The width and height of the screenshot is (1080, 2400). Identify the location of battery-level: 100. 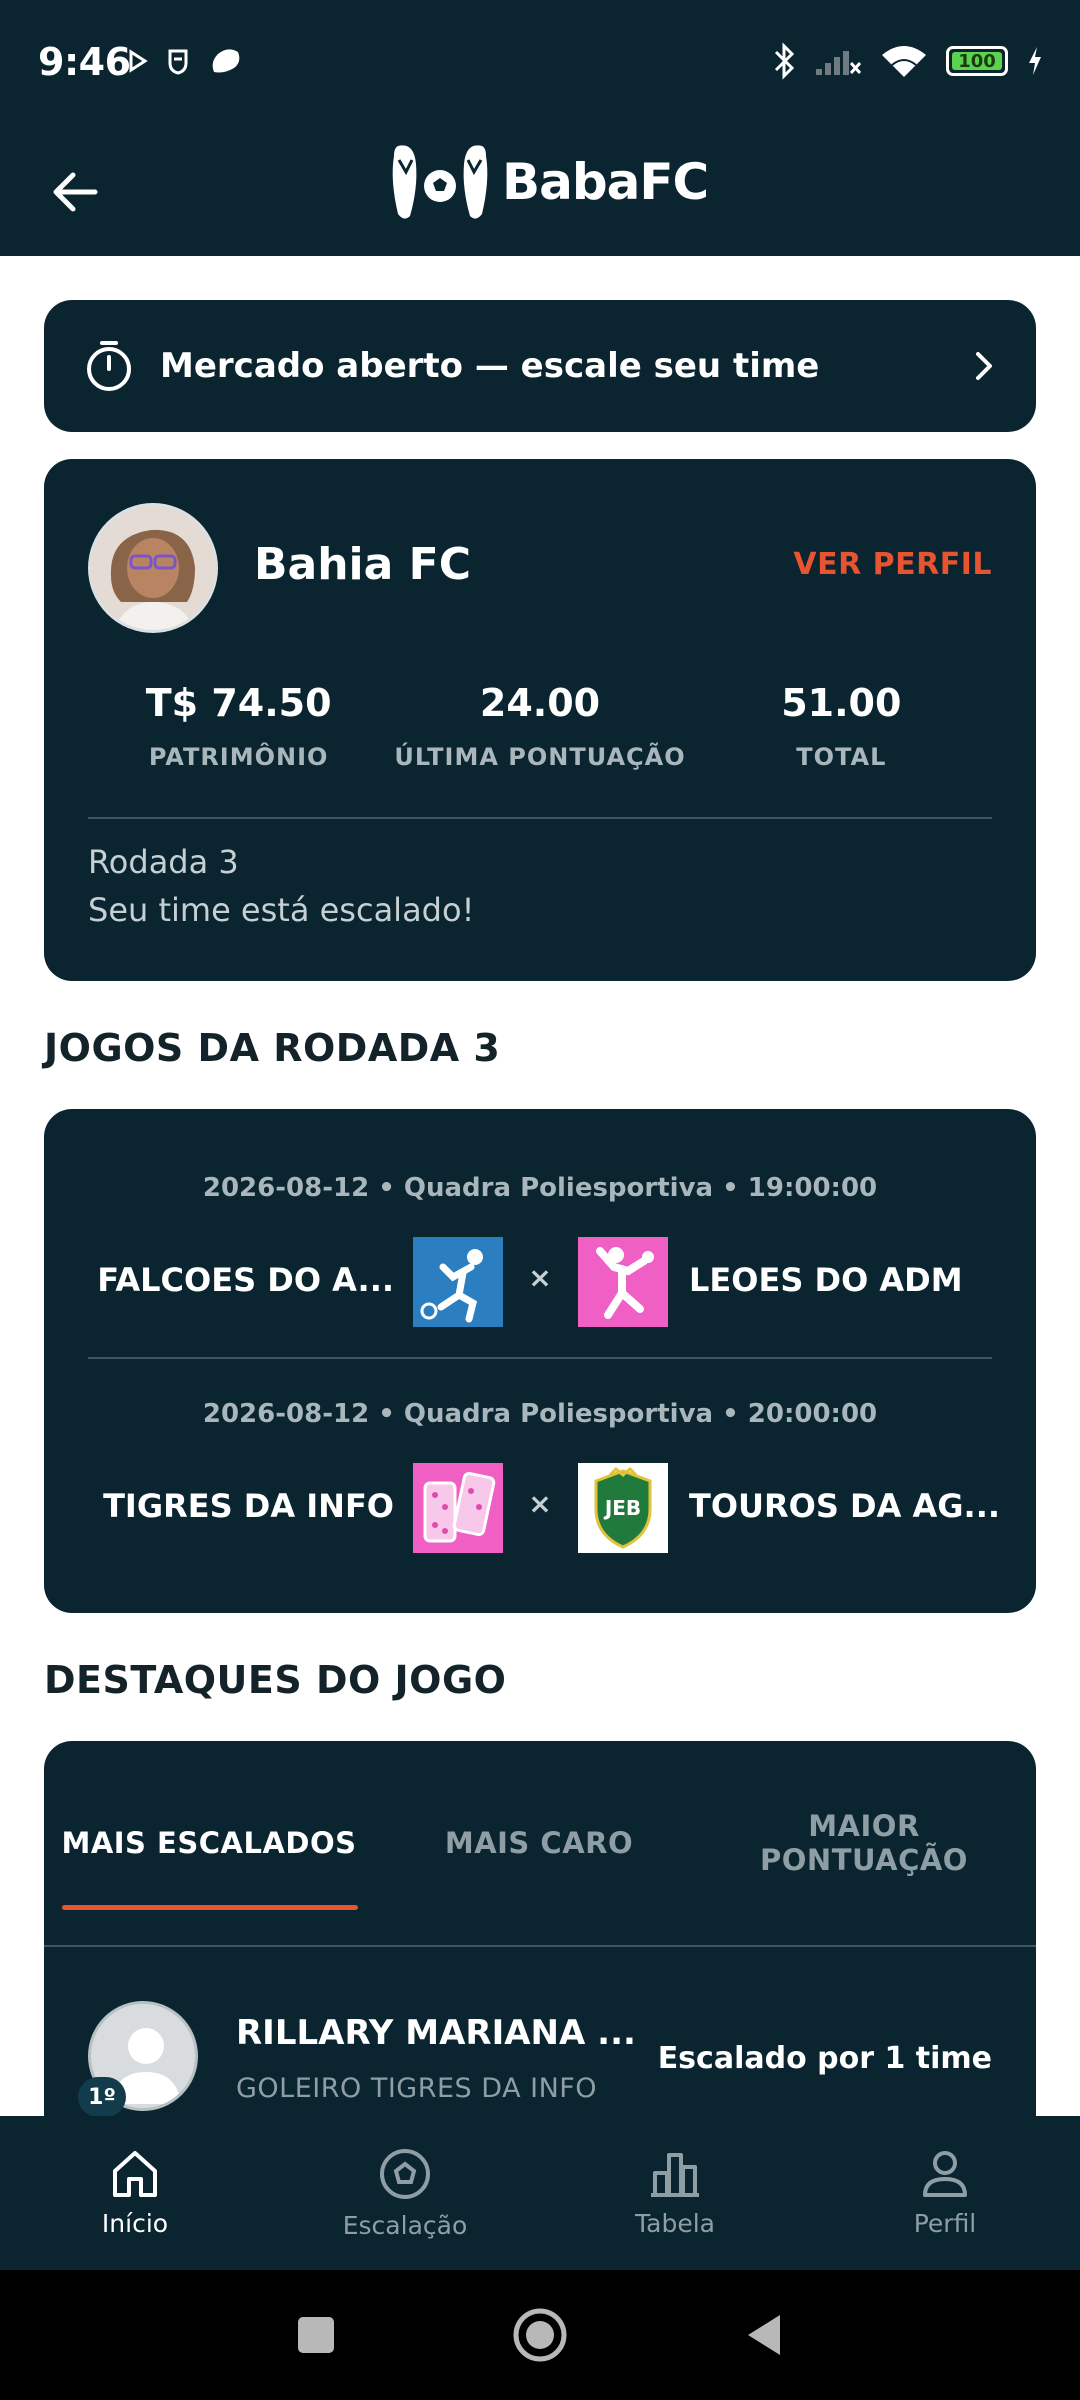
(977, 61).